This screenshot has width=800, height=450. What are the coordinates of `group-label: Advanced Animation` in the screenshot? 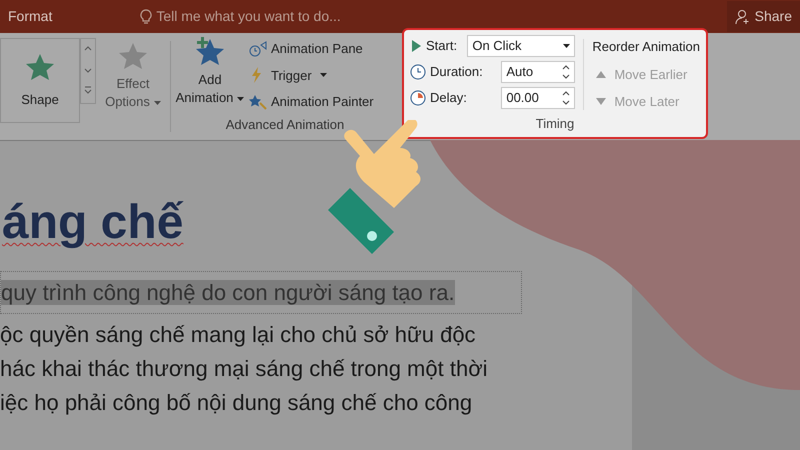 It's located at (285, 125).